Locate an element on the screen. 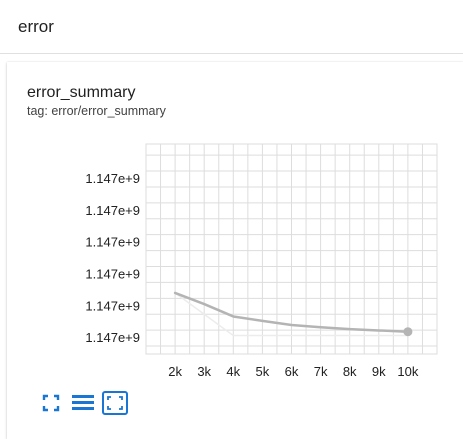  x-tick-label: 3k is located at coordinates (204, 371).